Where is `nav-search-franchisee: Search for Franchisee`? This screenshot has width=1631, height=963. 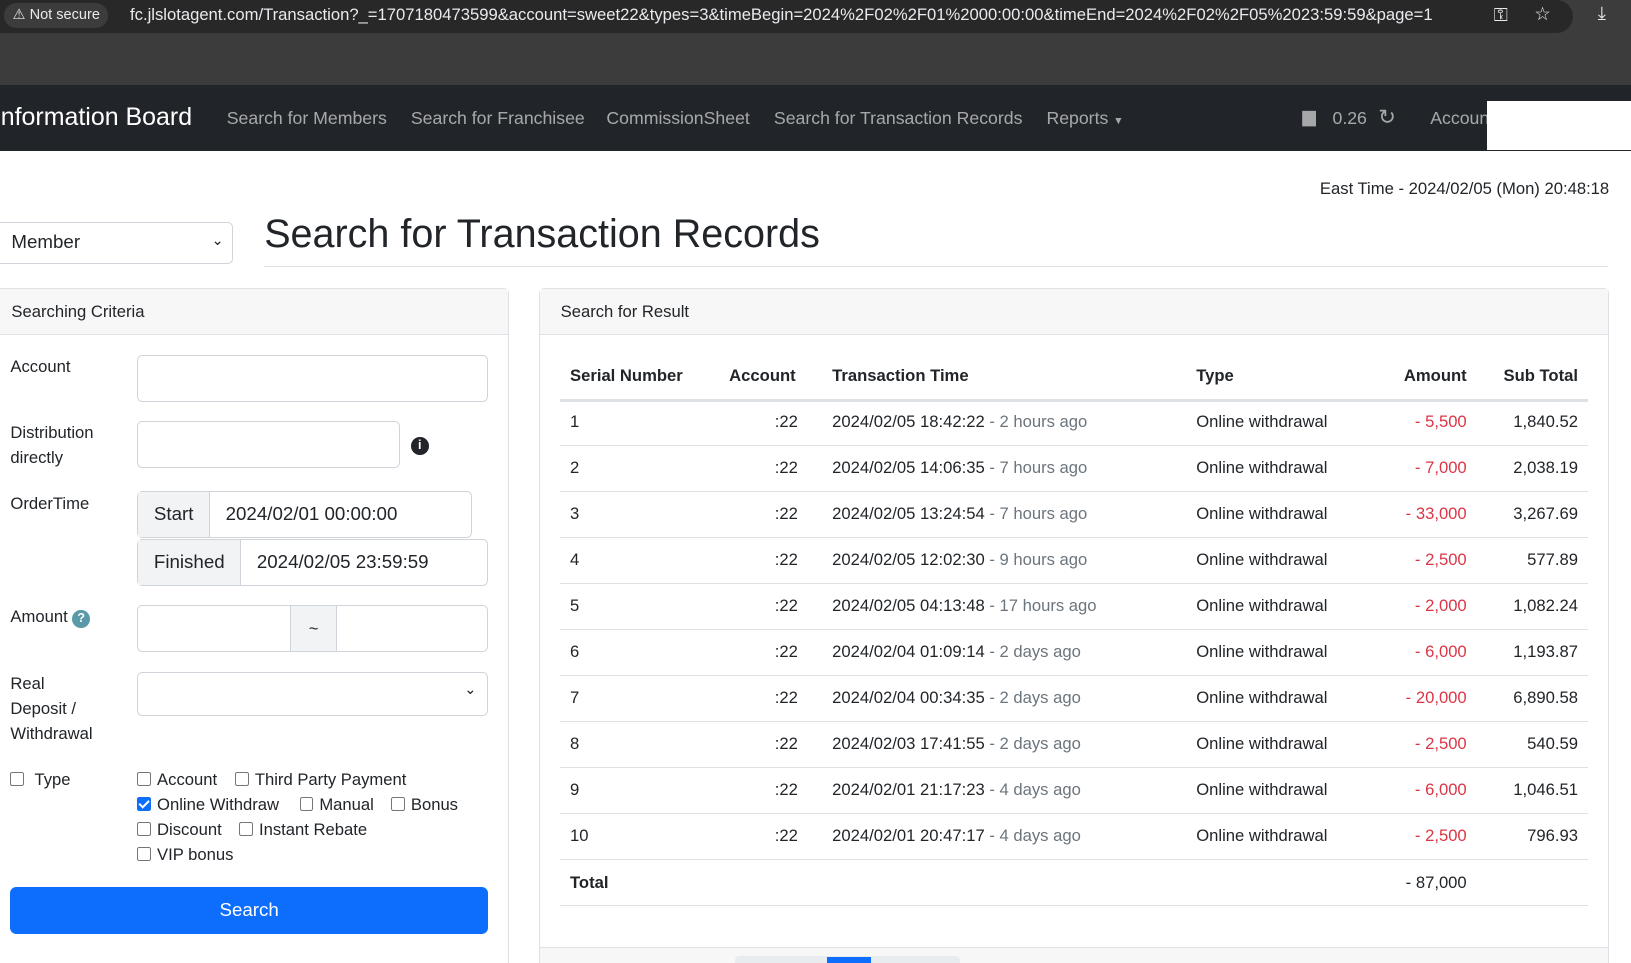
nav-search-franchisee: Search for Franchisee is located at coordinates (498, 118).